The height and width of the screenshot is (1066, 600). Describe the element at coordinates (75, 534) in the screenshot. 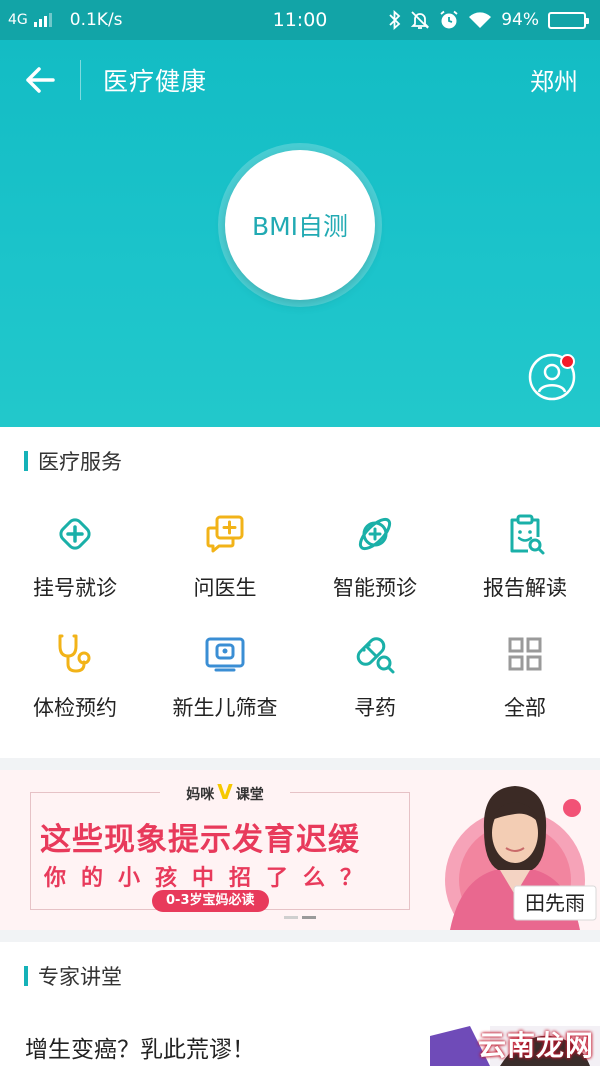

I see `medical-cross-icon` at that location.